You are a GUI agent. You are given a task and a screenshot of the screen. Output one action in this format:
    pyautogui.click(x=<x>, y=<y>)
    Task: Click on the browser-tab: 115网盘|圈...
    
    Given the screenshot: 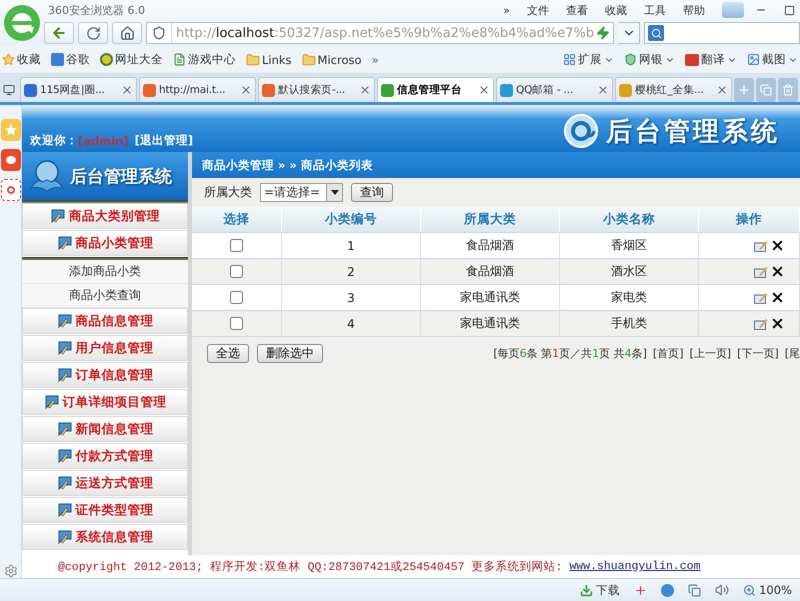 What is the action you would take?
    pyautogui.click(x=78, y=89)
    